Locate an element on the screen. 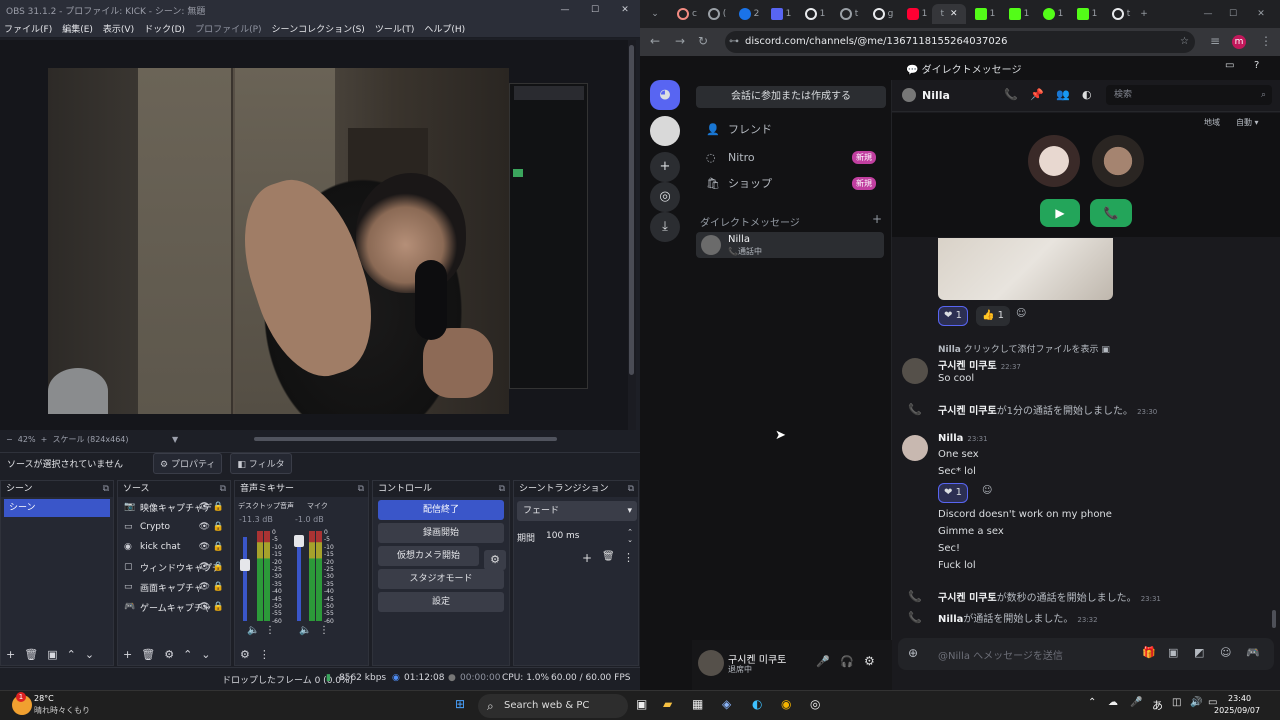 The height and width of the screenshot is (720, 1280). menu-help: ヘルプ(H) is located at coordinates (444, 28).